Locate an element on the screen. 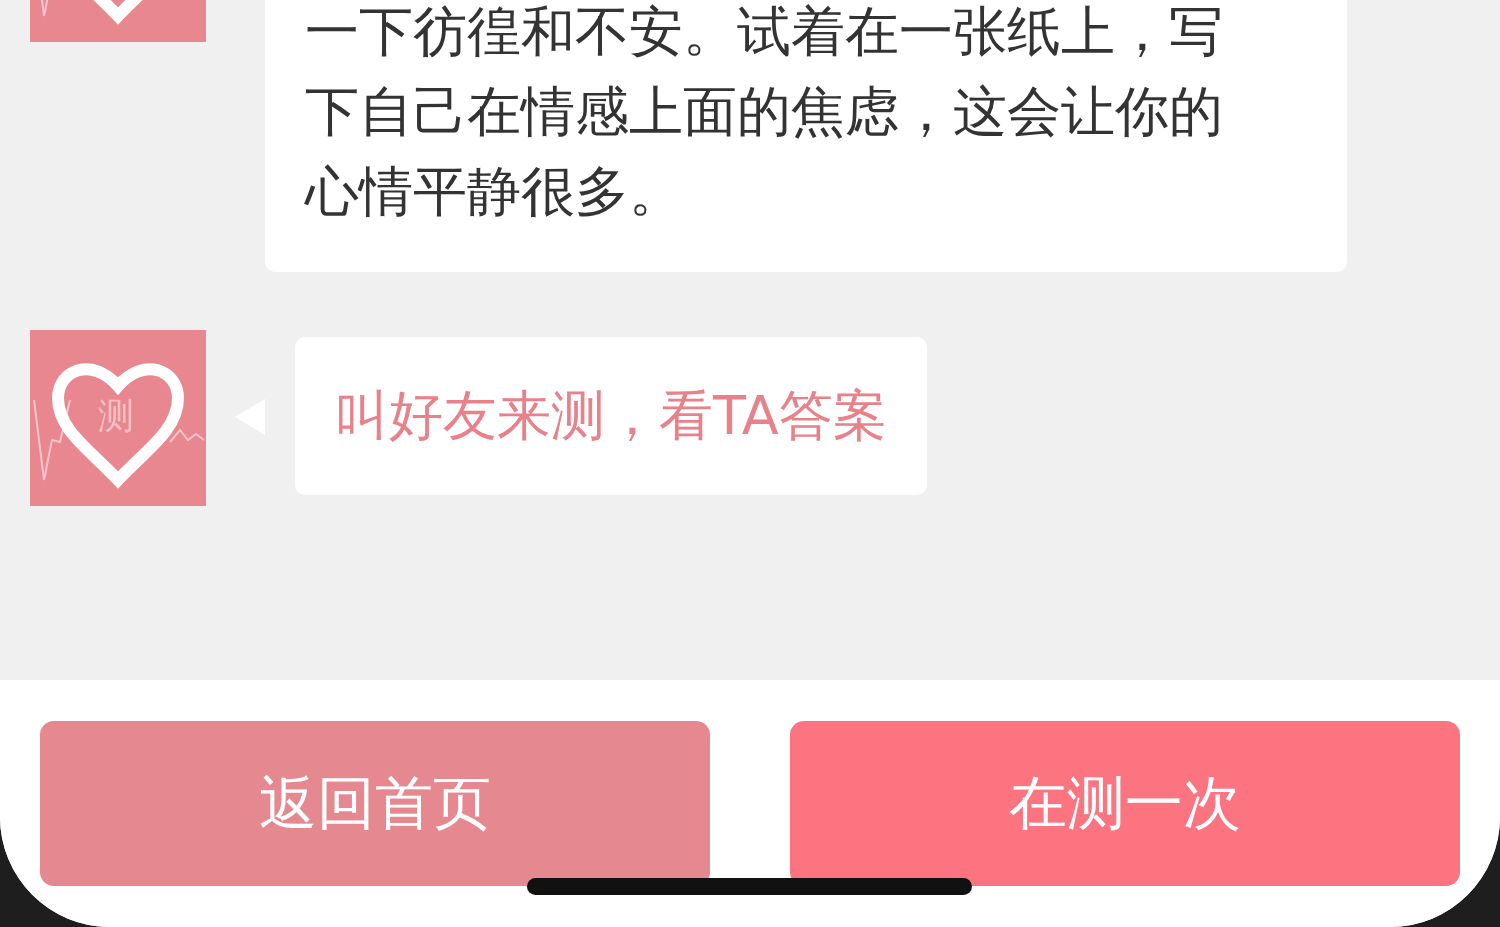 Image resolution: width=1500 pixels, height=927 pixels. avatar-label: 测 is located at coordinates (116, 416).